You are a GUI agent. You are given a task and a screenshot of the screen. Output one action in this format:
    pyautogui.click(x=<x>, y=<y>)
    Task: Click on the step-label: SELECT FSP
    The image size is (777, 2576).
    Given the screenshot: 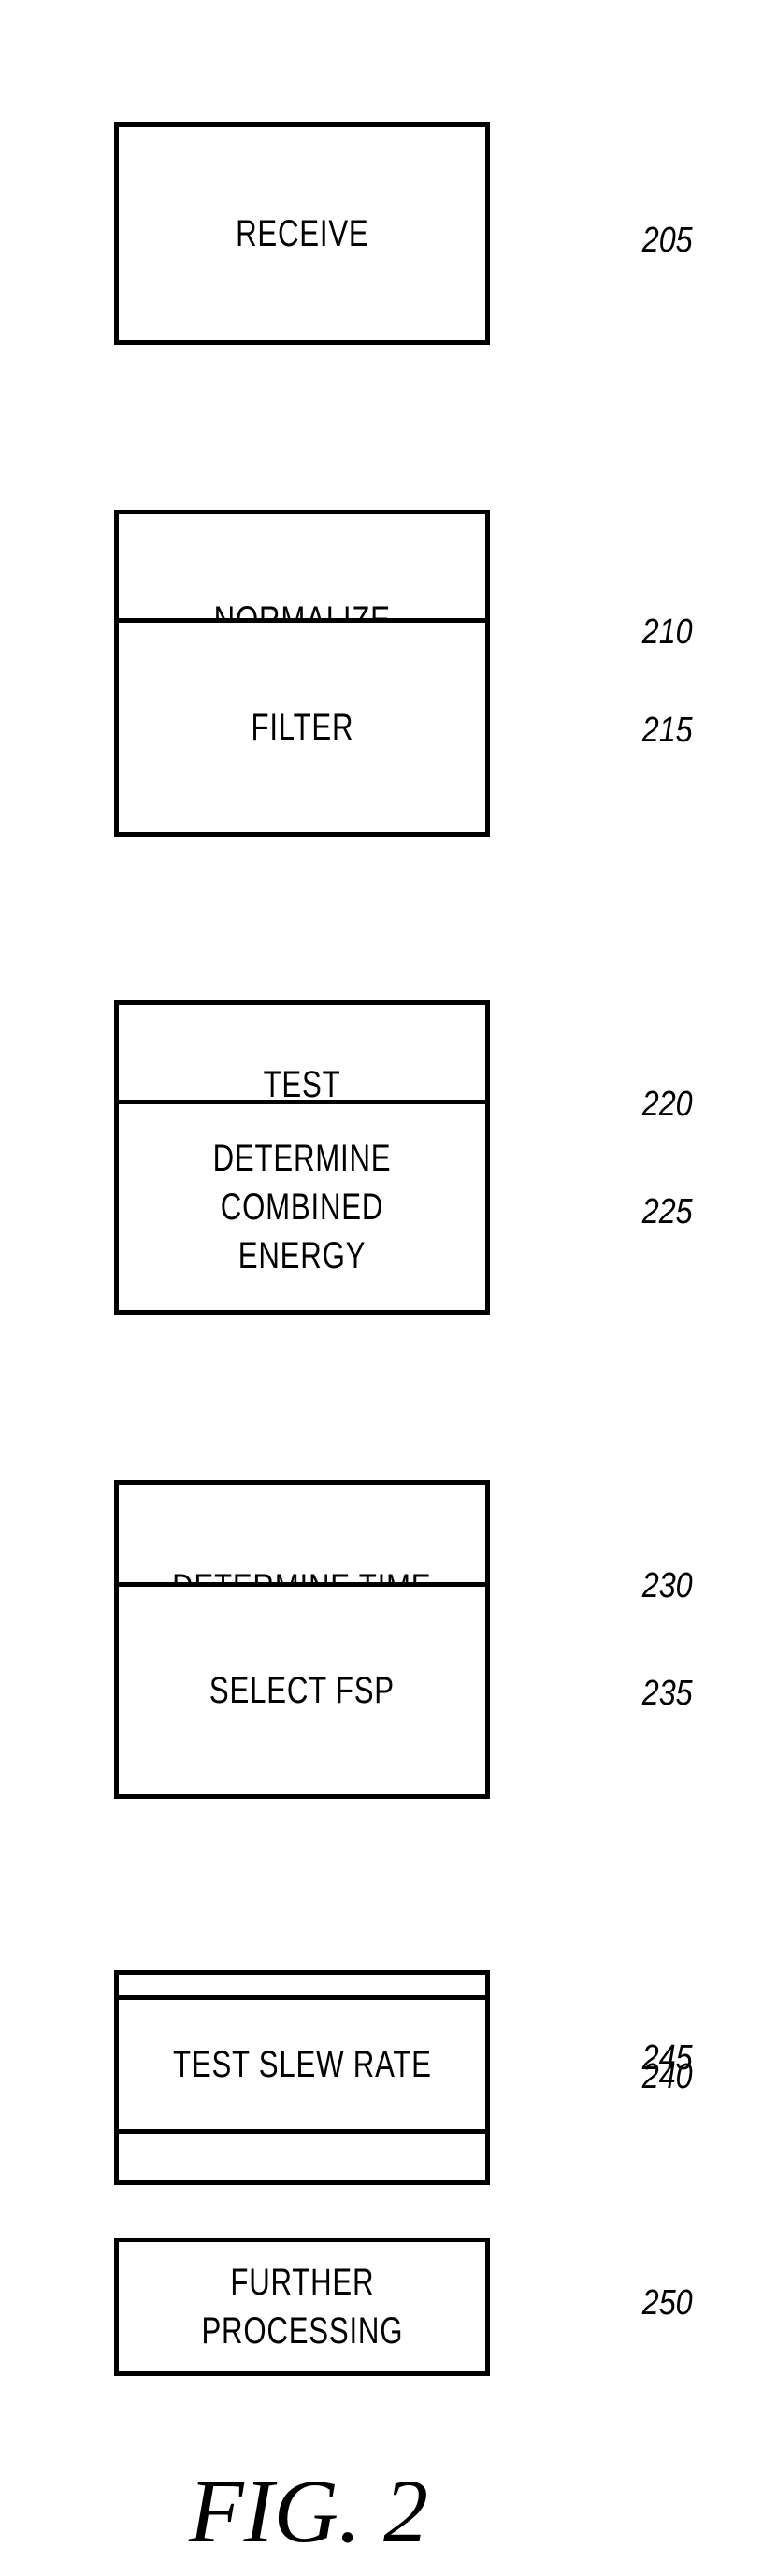 What is the action you would take?
    pyautogui.click(x=302, y=1691)
    